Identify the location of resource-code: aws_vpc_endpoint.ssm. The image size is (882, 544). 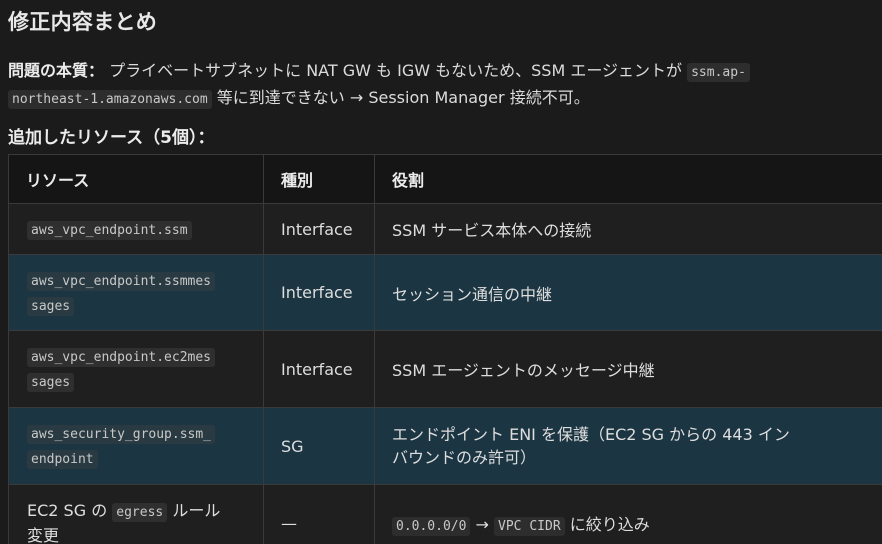
(109, 230).